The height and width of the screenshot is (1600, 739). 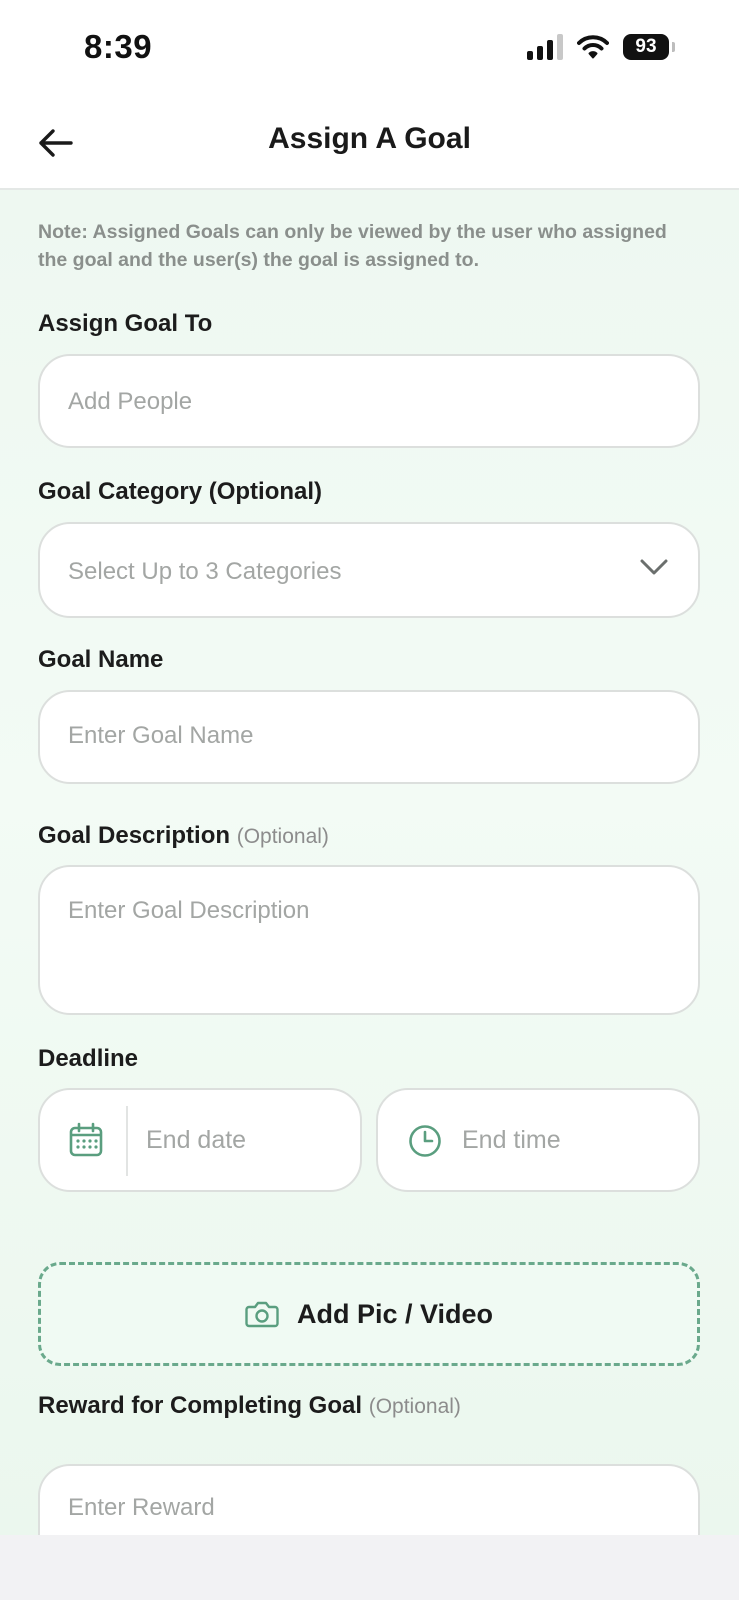 I want to click on reward-label: Reward for Completing Goal (Optional), so click(x=249, y=1406).